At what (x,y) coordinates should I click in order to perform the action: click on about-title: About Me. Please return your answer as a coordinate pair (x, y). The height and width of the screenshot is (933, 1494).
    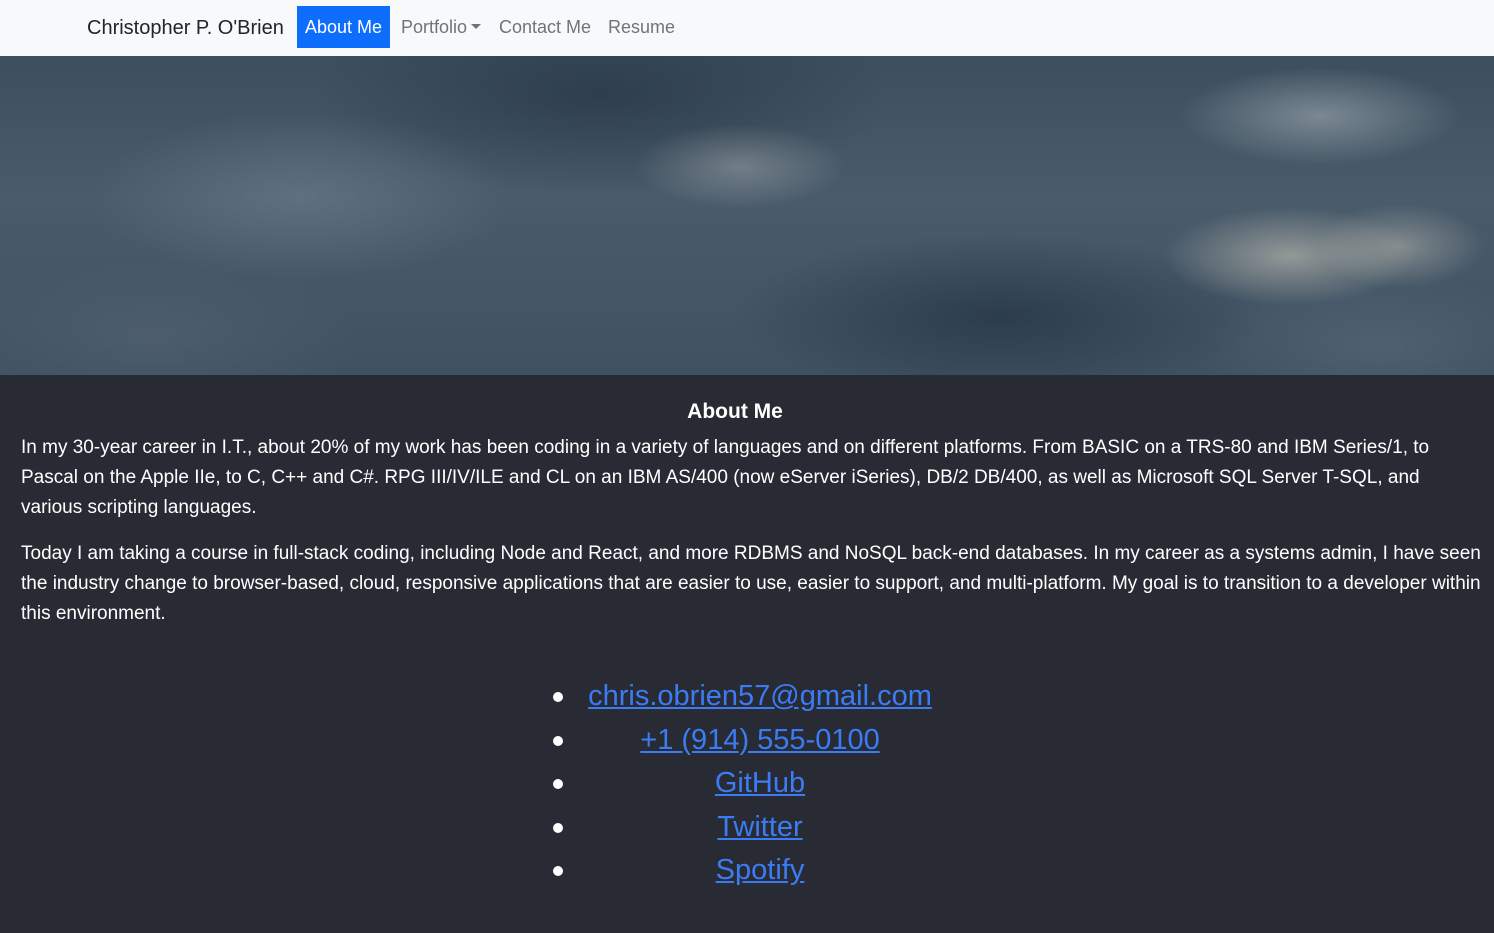
    Looking at the image, I should click on (735, 412).